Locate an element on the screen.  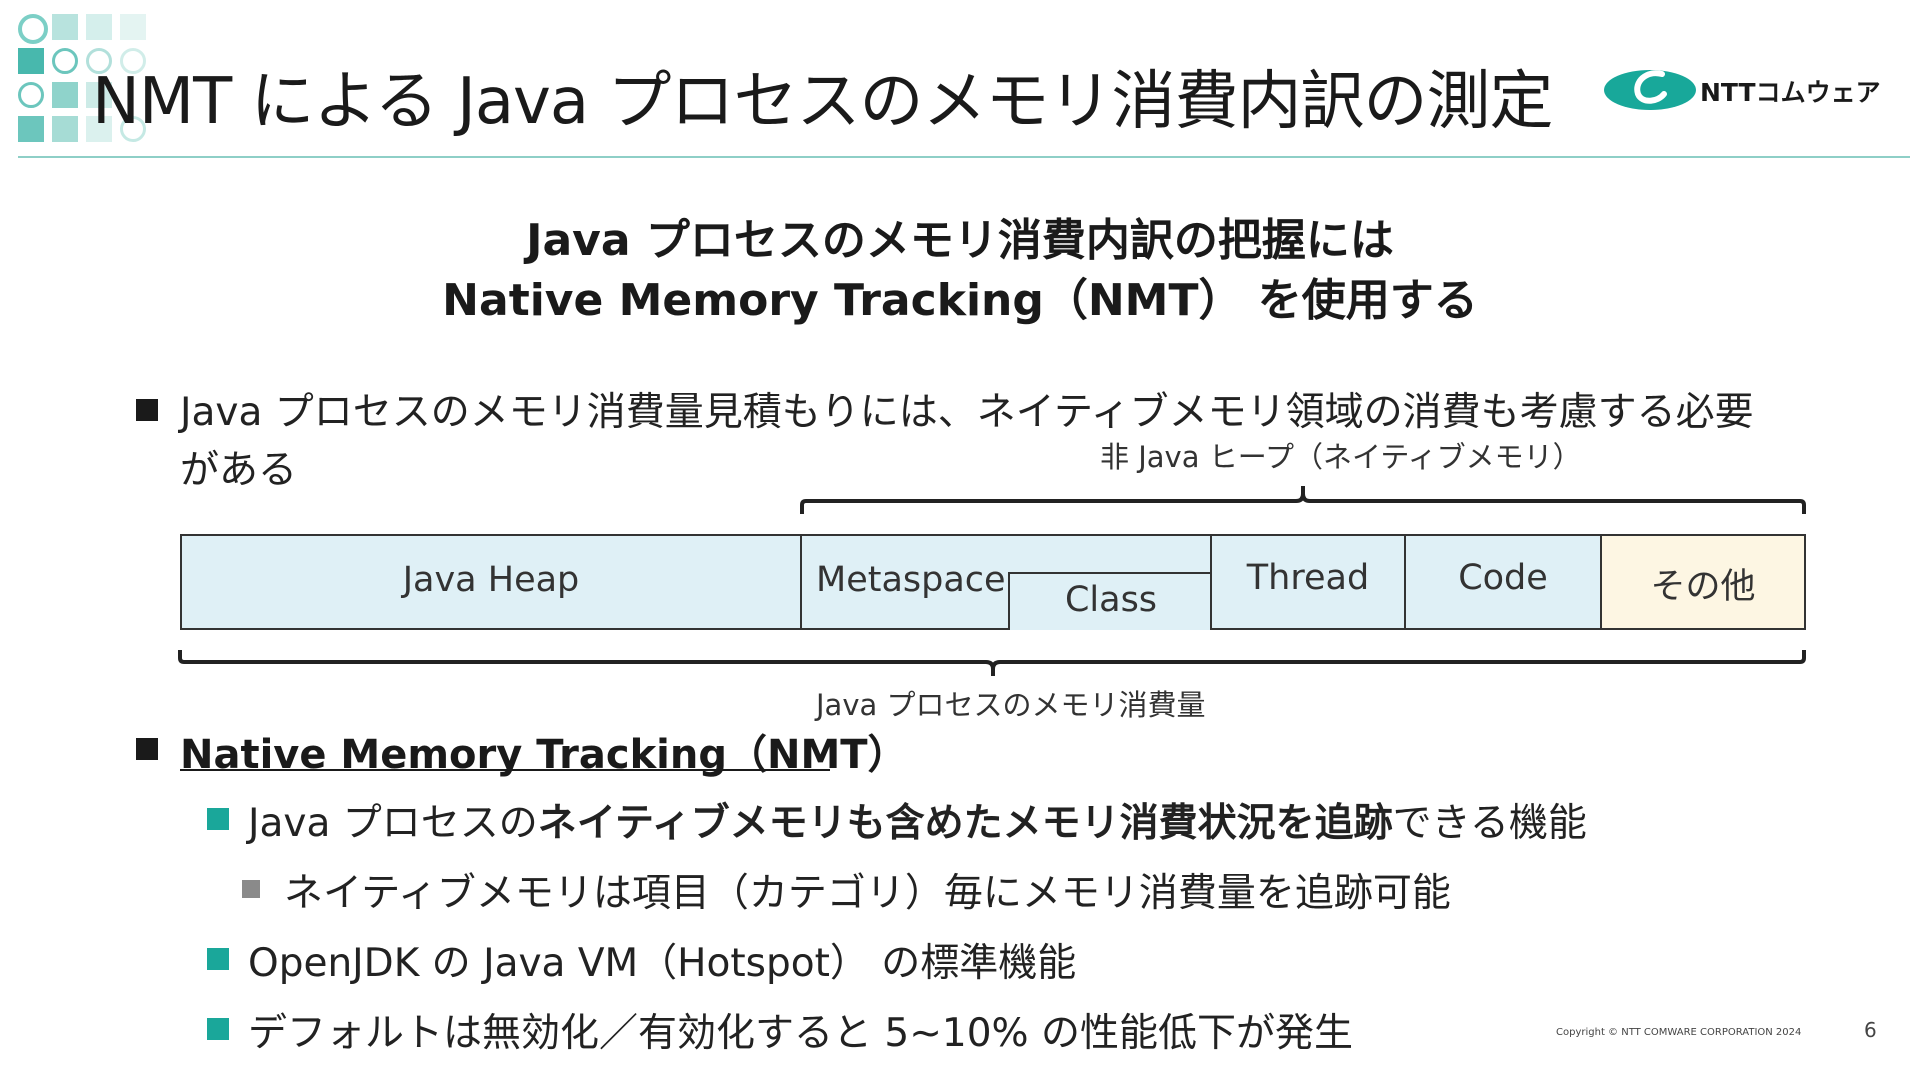
section-heading-line1: Java プロセスのメモリ消費内訳の把握には is located at coordinates (960, 240).